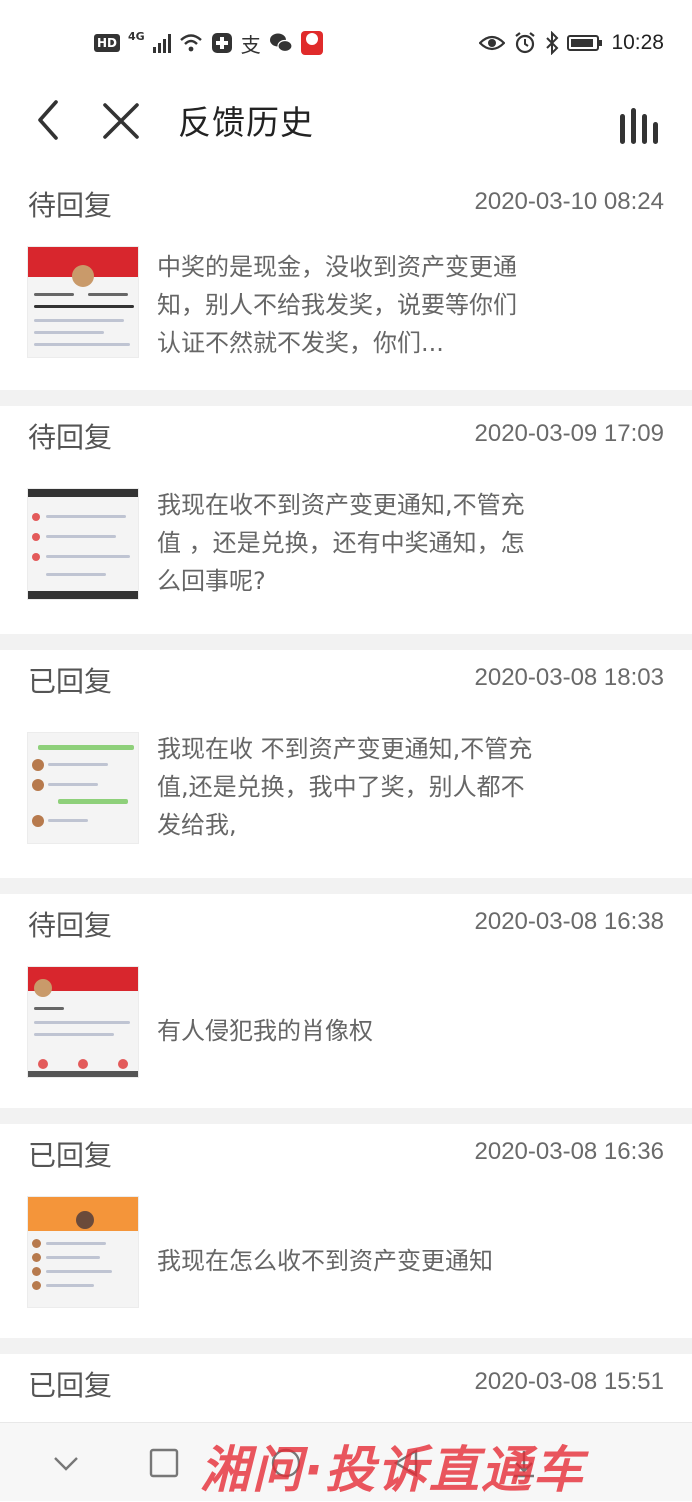  I want to click on square-icon, so click(164, 1463).